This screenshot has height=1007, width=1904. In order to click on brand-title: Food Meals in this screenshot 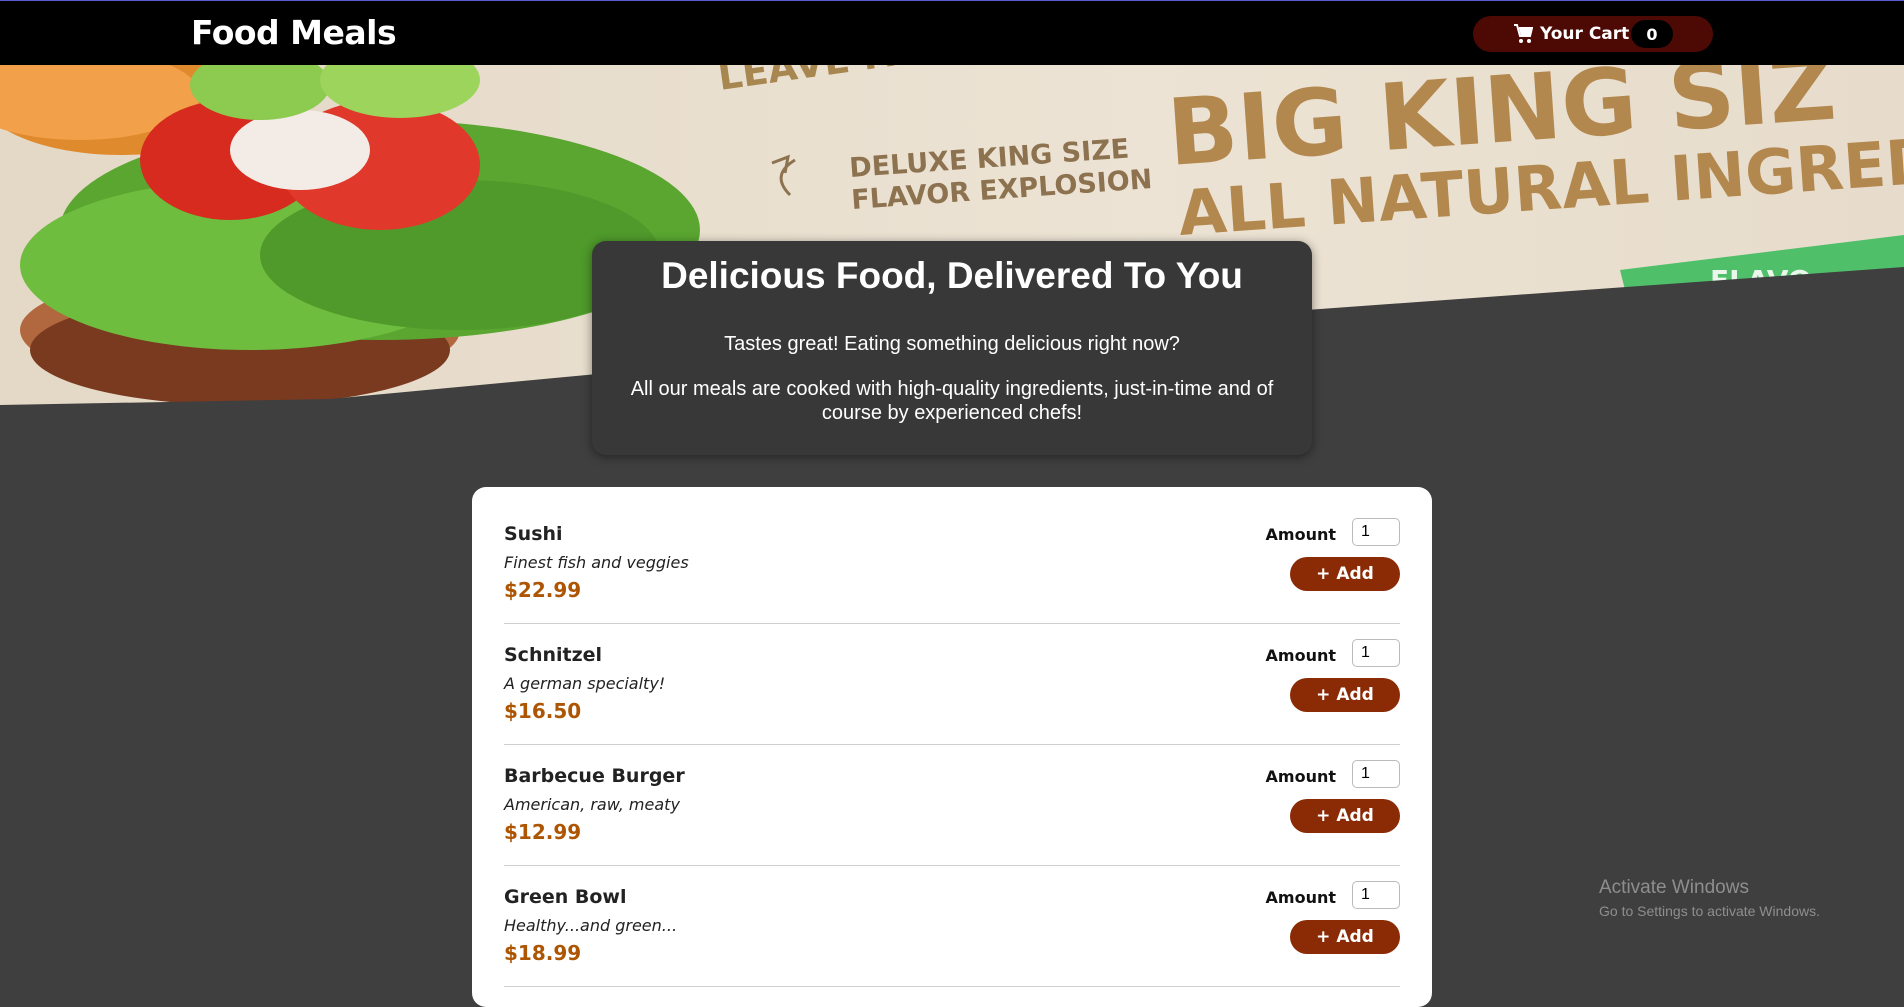, I will do `click(294, 32)`.